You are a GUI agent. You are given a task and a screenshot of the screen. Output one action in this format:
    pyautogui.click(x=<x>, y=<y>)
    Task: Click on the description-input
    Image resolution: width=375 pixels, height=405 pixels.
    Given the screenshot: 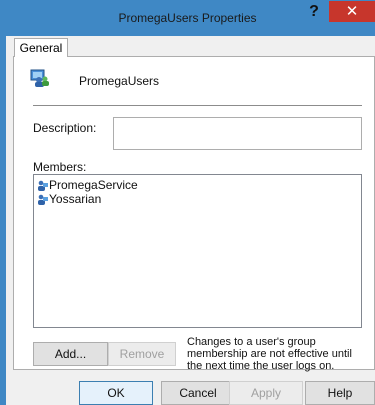 What is the action you would take?
    pyautogui.click(x=237, y=133)
    